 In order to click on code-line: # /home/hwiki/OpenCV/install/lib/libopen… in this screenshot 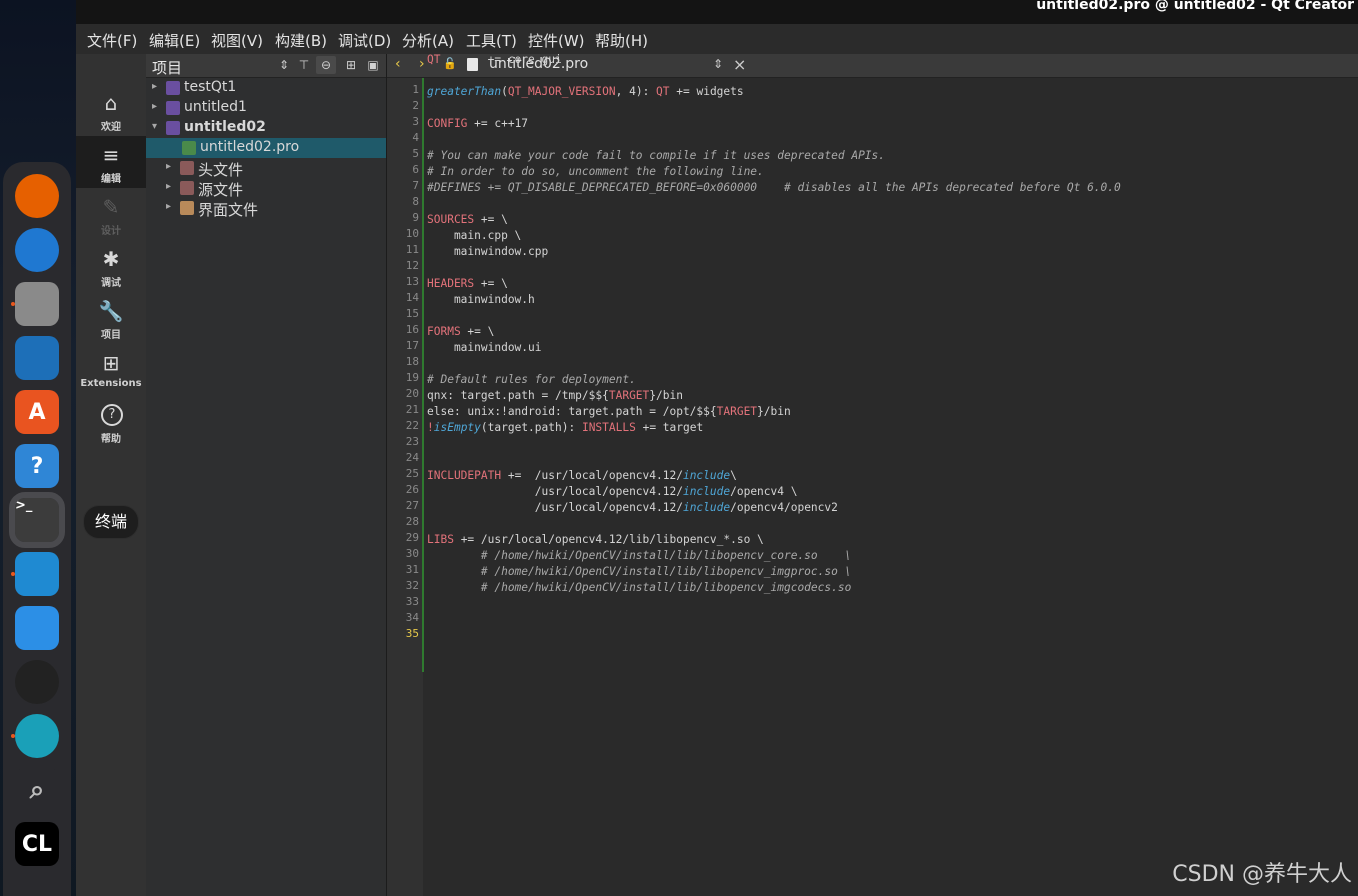, I will do `click(639, 555)`.